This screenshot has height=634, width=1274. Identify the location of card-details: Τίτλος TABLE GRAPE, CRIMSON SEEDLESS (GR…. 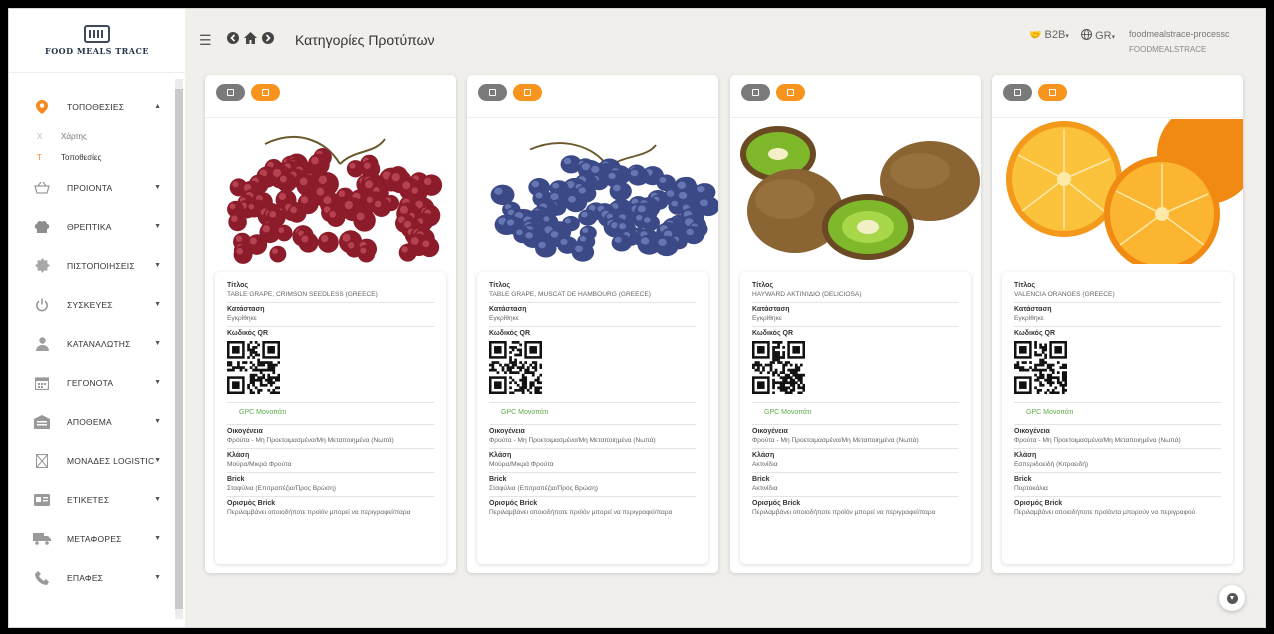
(330, 418).